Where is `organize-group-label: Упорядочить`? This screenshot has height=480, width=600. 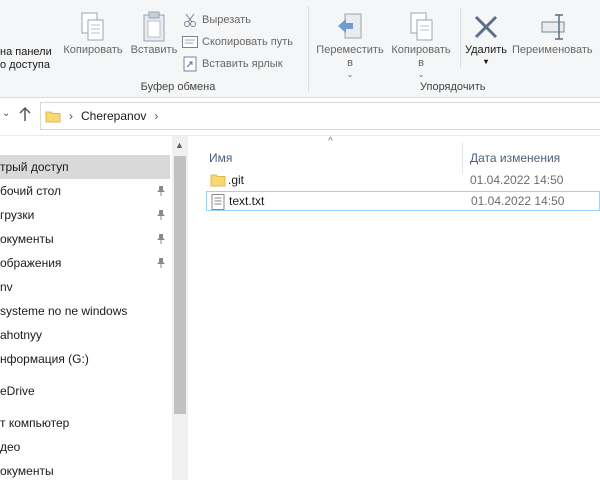 organize-group-label: Упорядочить is located at coordinates (453, 87).